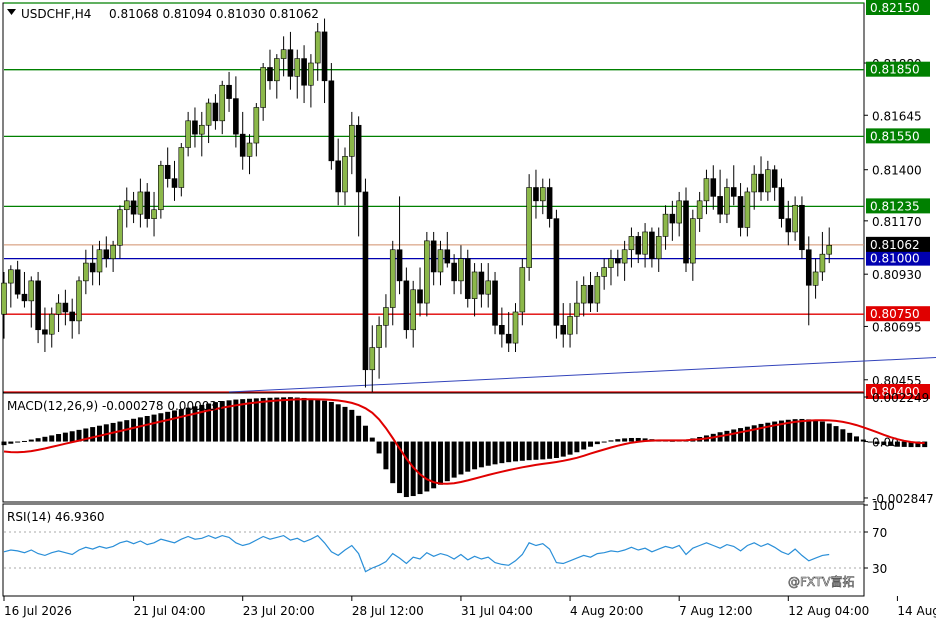 This screenshot has height=624, width=936. What do you see at coordinates (900, 398) in the screenshot?
I see `macd-axis-tick-label: 0.002249` at bounding box center [900, 398].